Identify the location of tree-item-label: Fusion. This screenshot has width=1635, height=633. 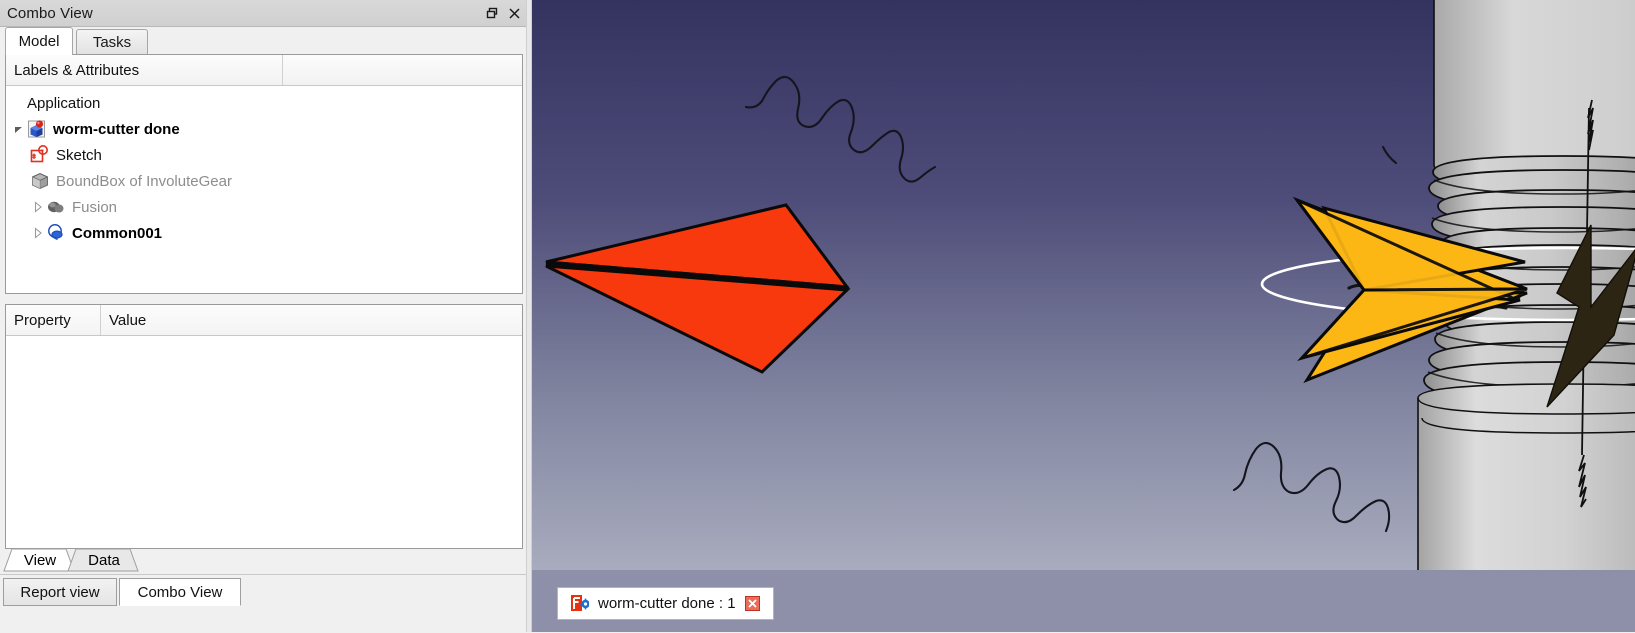
(95, 207).